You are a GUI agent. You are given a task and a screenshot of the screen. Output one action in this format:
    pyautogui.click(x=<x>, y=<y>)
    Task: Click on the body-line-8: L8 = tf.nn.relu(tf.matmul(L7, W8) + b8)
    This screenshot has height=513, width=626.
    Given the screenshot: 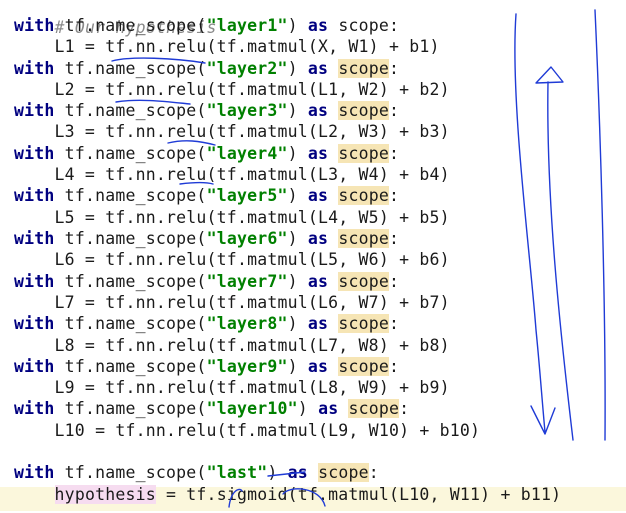 What is the action you would take?
    pyautogui.click(x=232, y=345)
    